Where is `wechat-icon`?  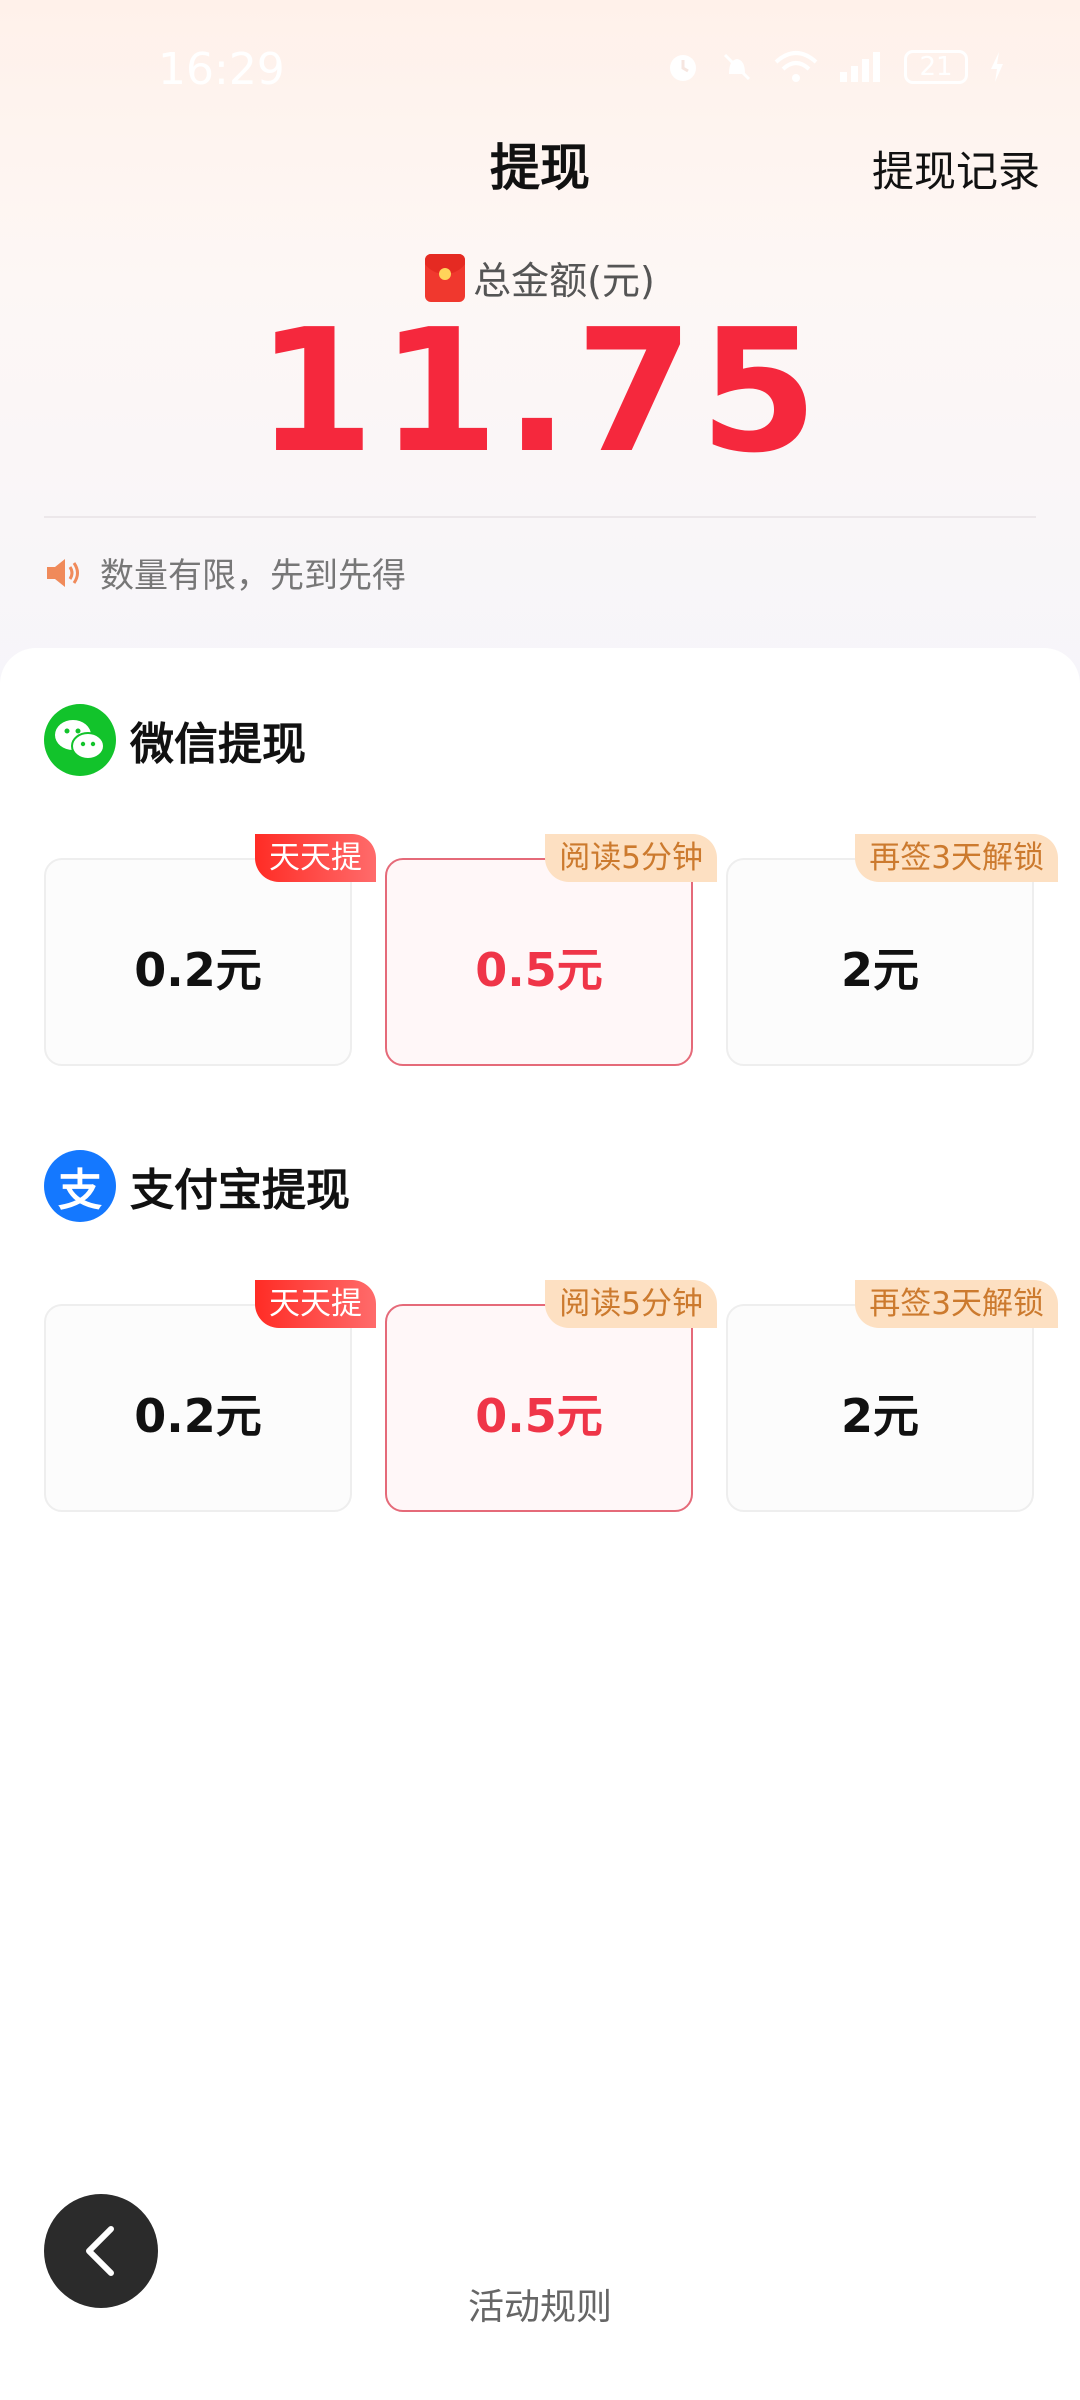 wechat-icon is located at coordinates (80, 740).